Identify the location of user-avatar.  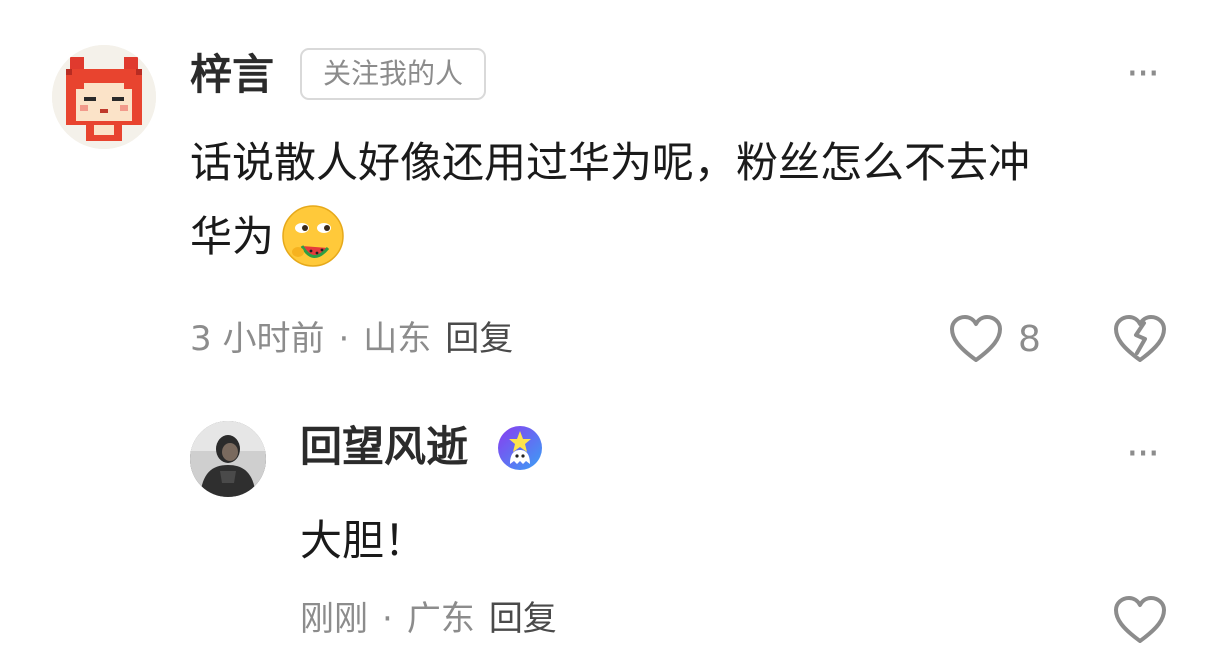
(104, 97).